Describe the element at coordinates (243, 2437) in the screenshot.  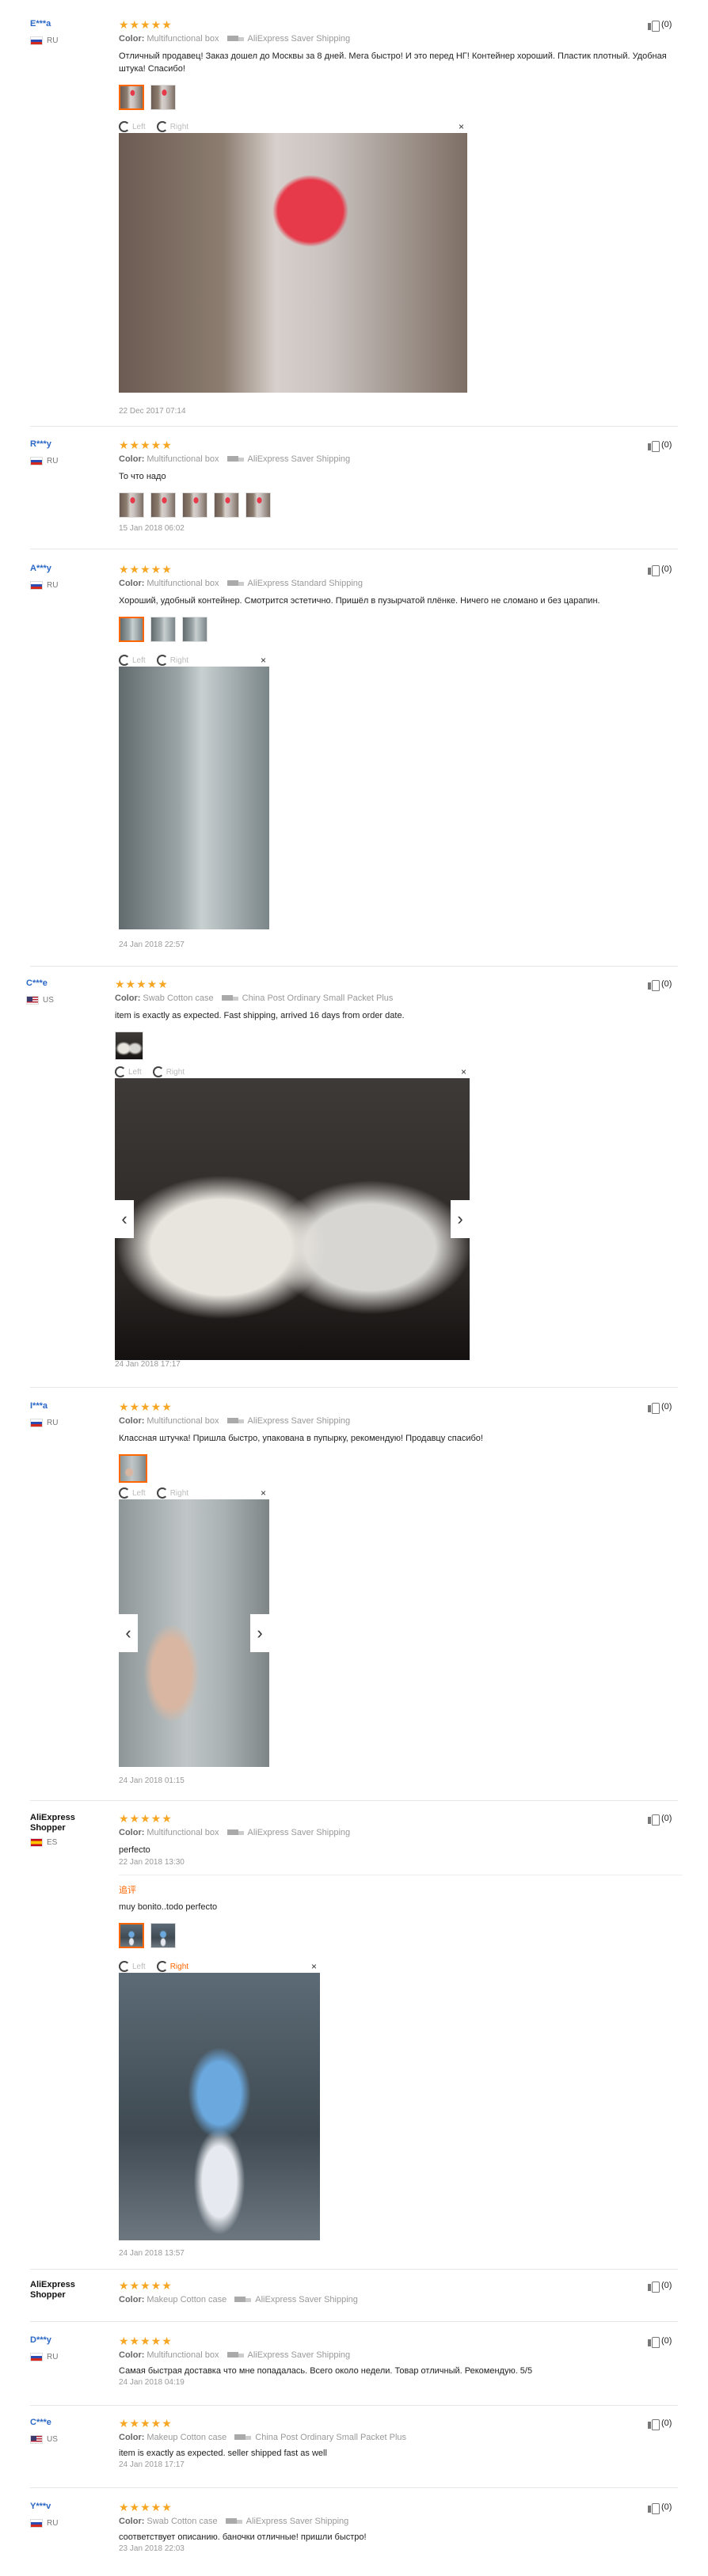
I see `truck-icon` at that location.